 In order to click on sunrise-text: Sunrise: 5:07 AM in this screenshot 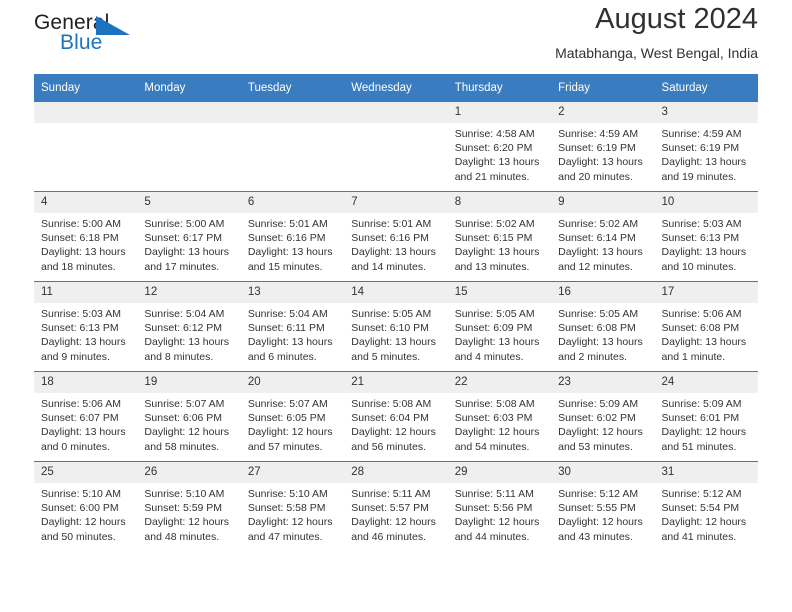, I will do `click(287, 404)`.